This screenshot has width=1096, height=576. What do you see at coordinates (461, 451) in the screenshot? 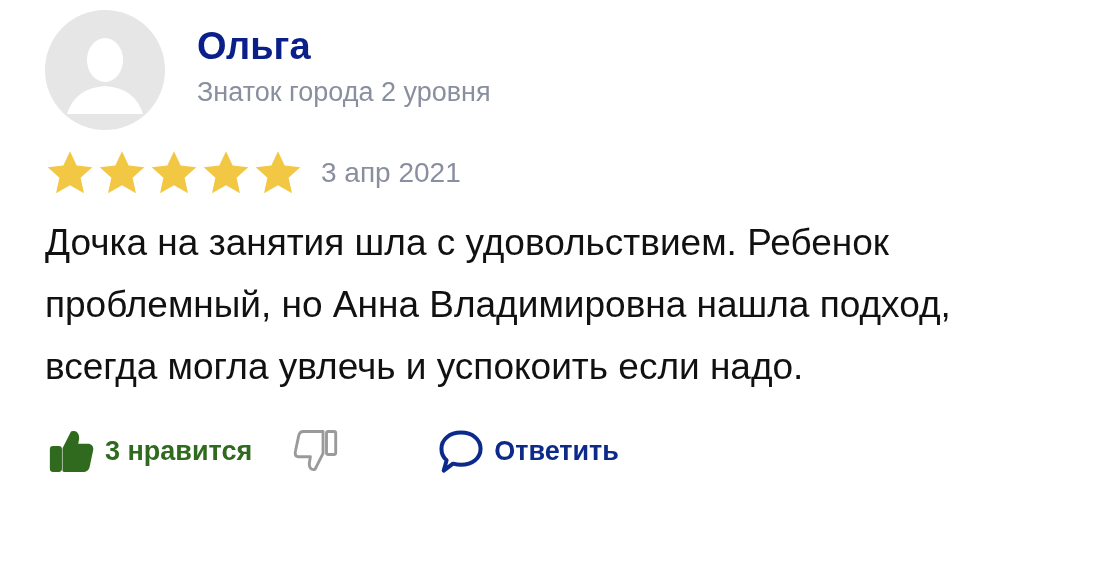
I see `speech-bubble-icon` at bounding box center [461, 451].